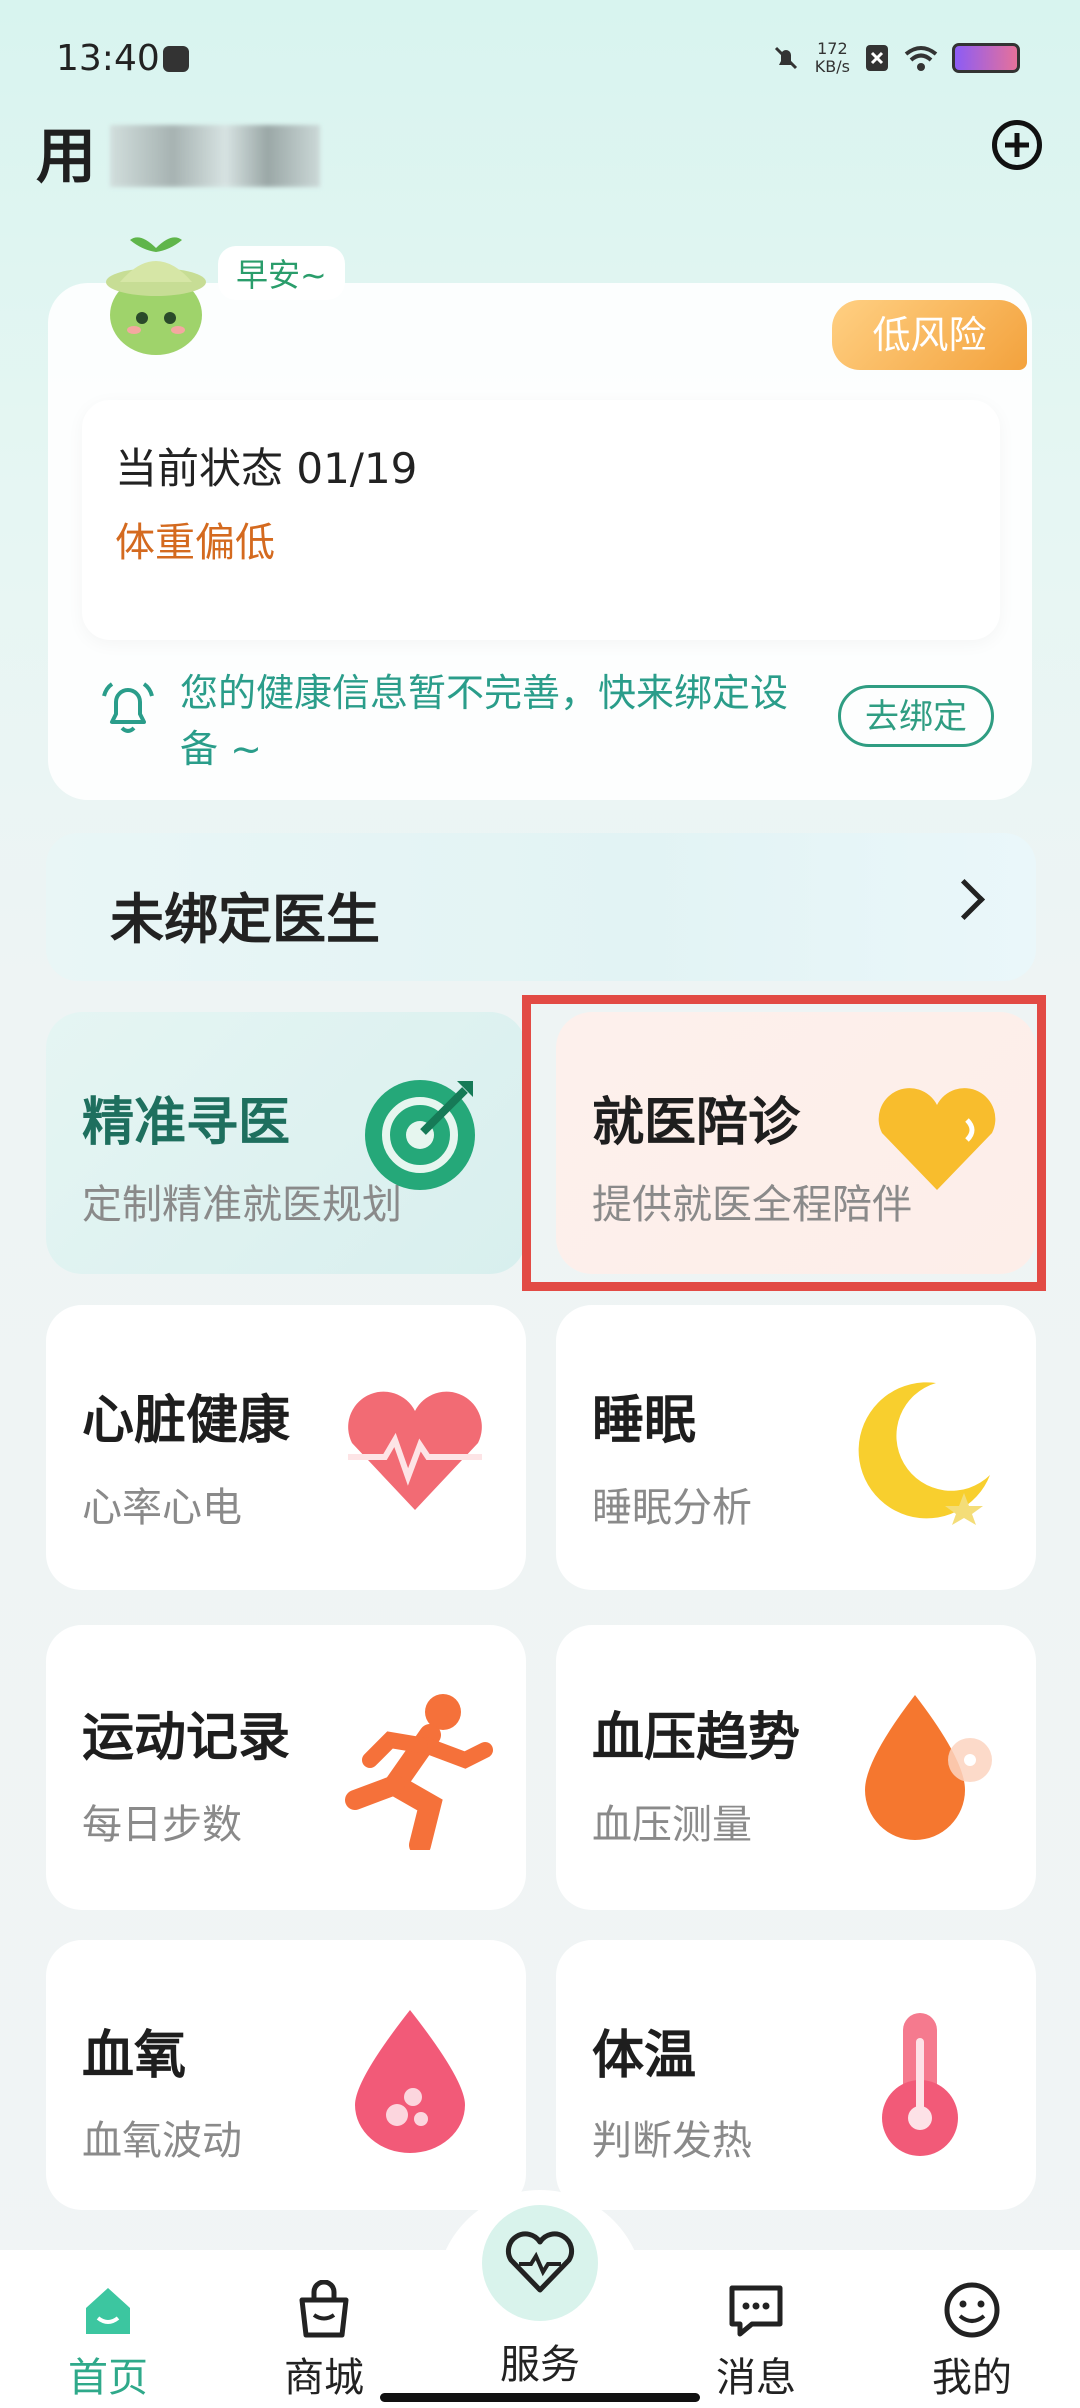  Describe the element at coordinates (419, 1772) in the screenshot. I see `running-person-icon` at that location.